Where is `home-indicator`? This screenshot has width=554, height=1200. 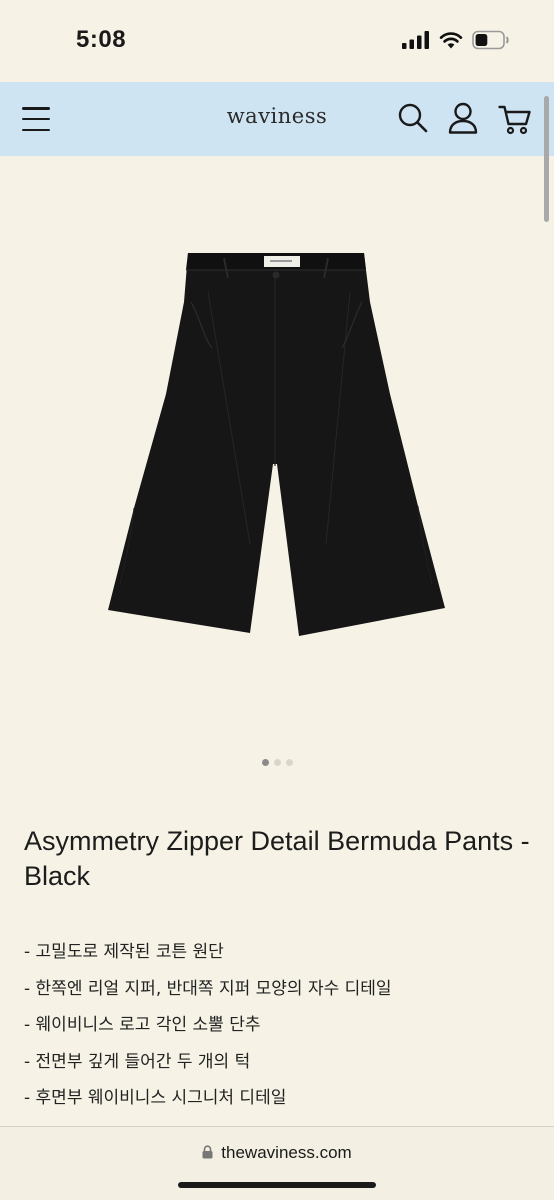
home-indicator is located at coordinates (277, 1185).